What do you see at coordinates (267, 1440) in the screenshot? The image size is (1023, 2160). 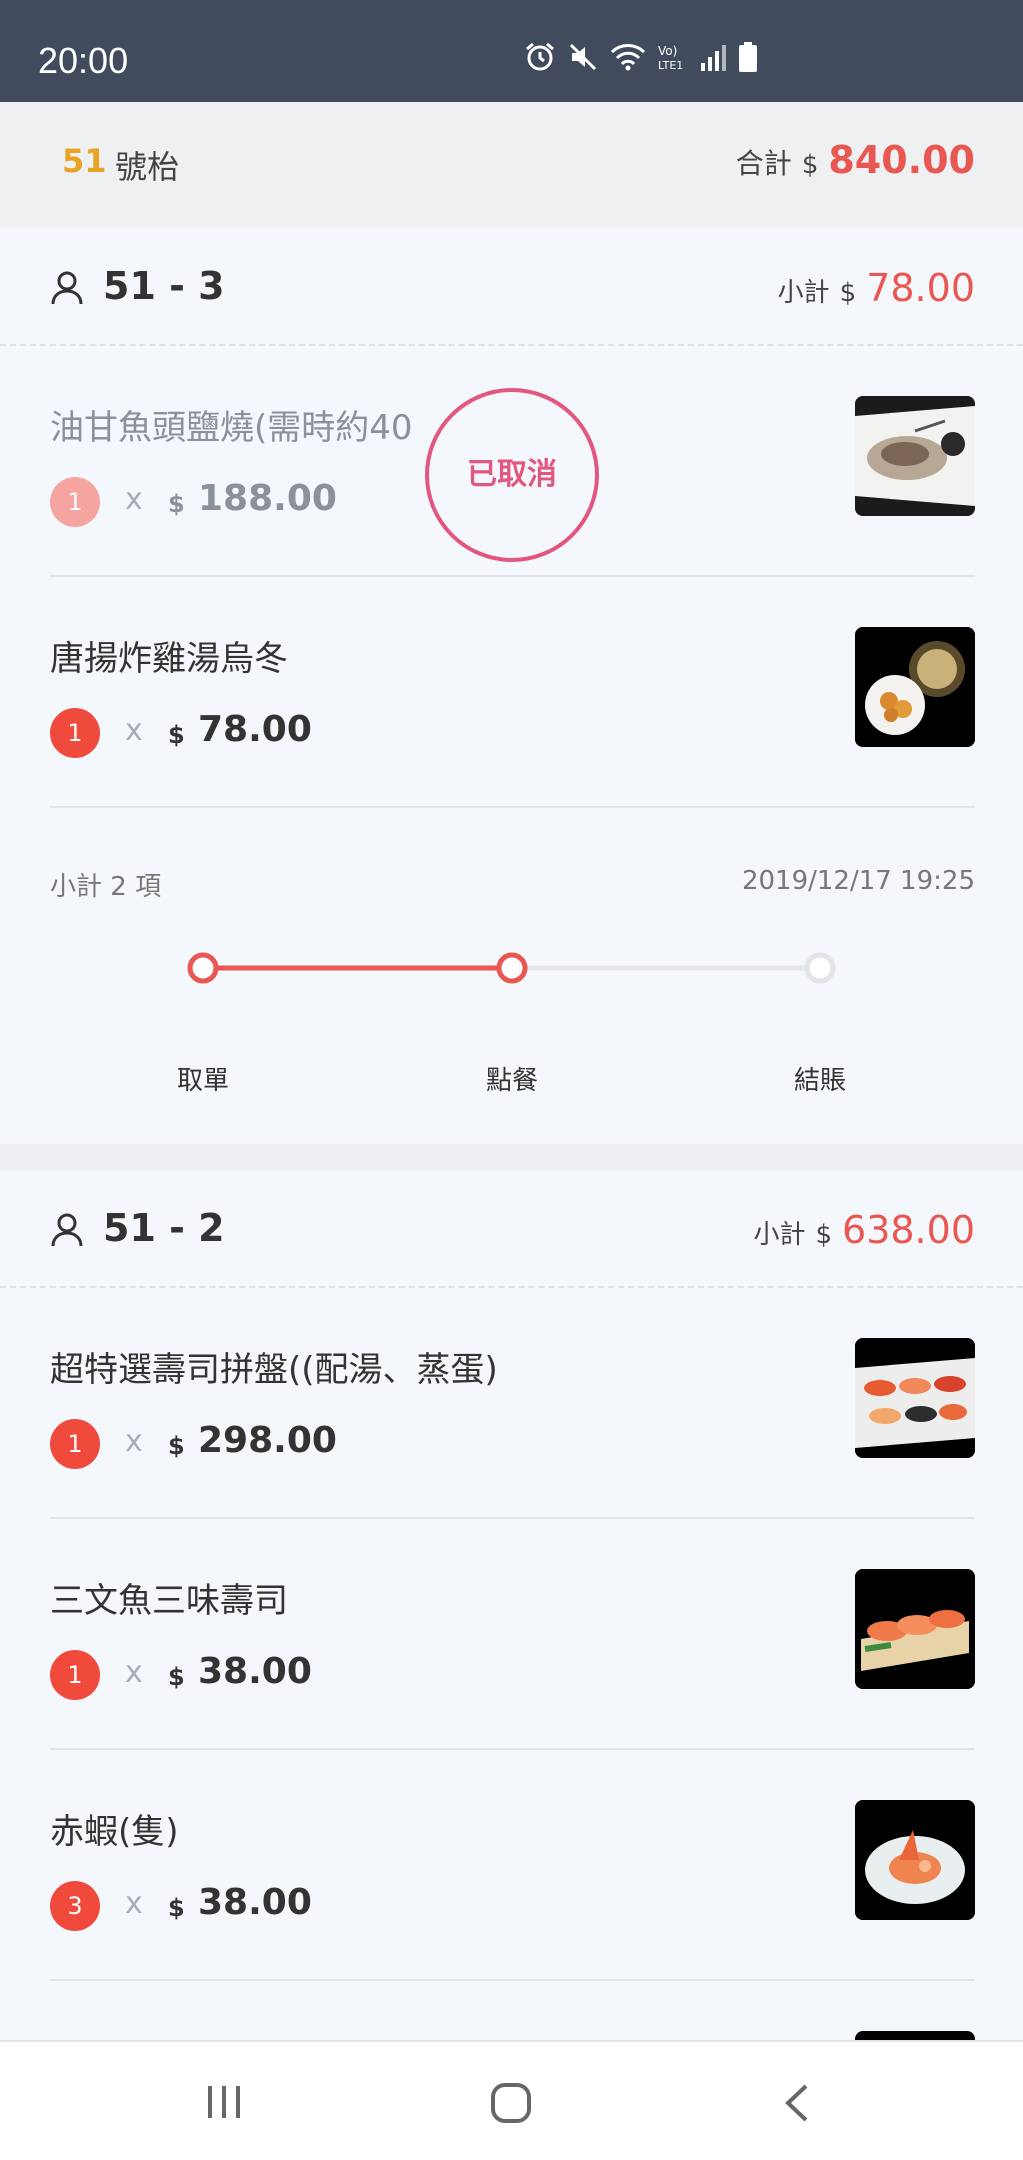 I see `item-price: 298.00` at bounding box center [267, 1440].